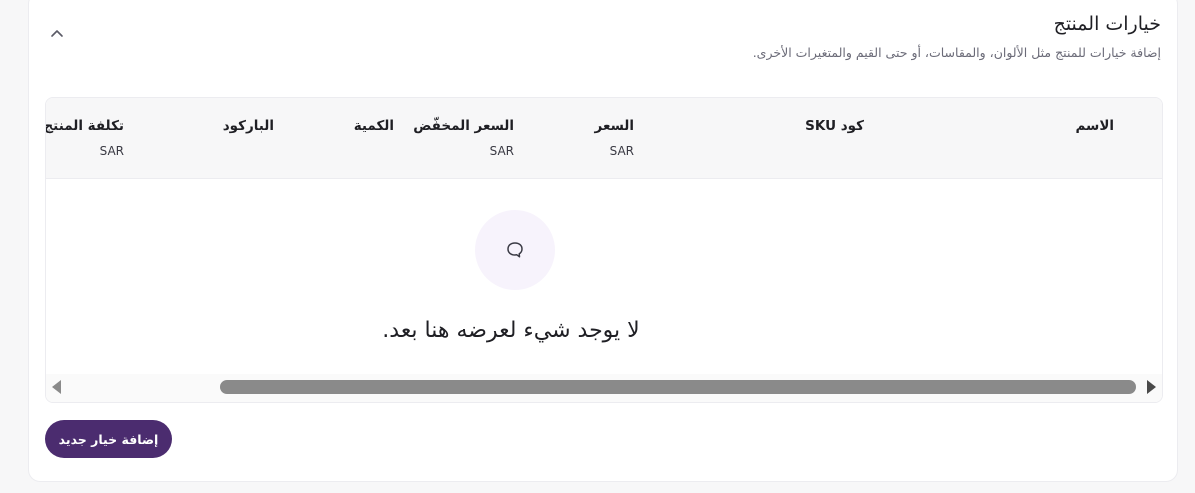 The image size is (1195, 493). Describe the element at coordinates (56, 387) in the screenshot. I see `scroll-left-arrow-icon` at that location.